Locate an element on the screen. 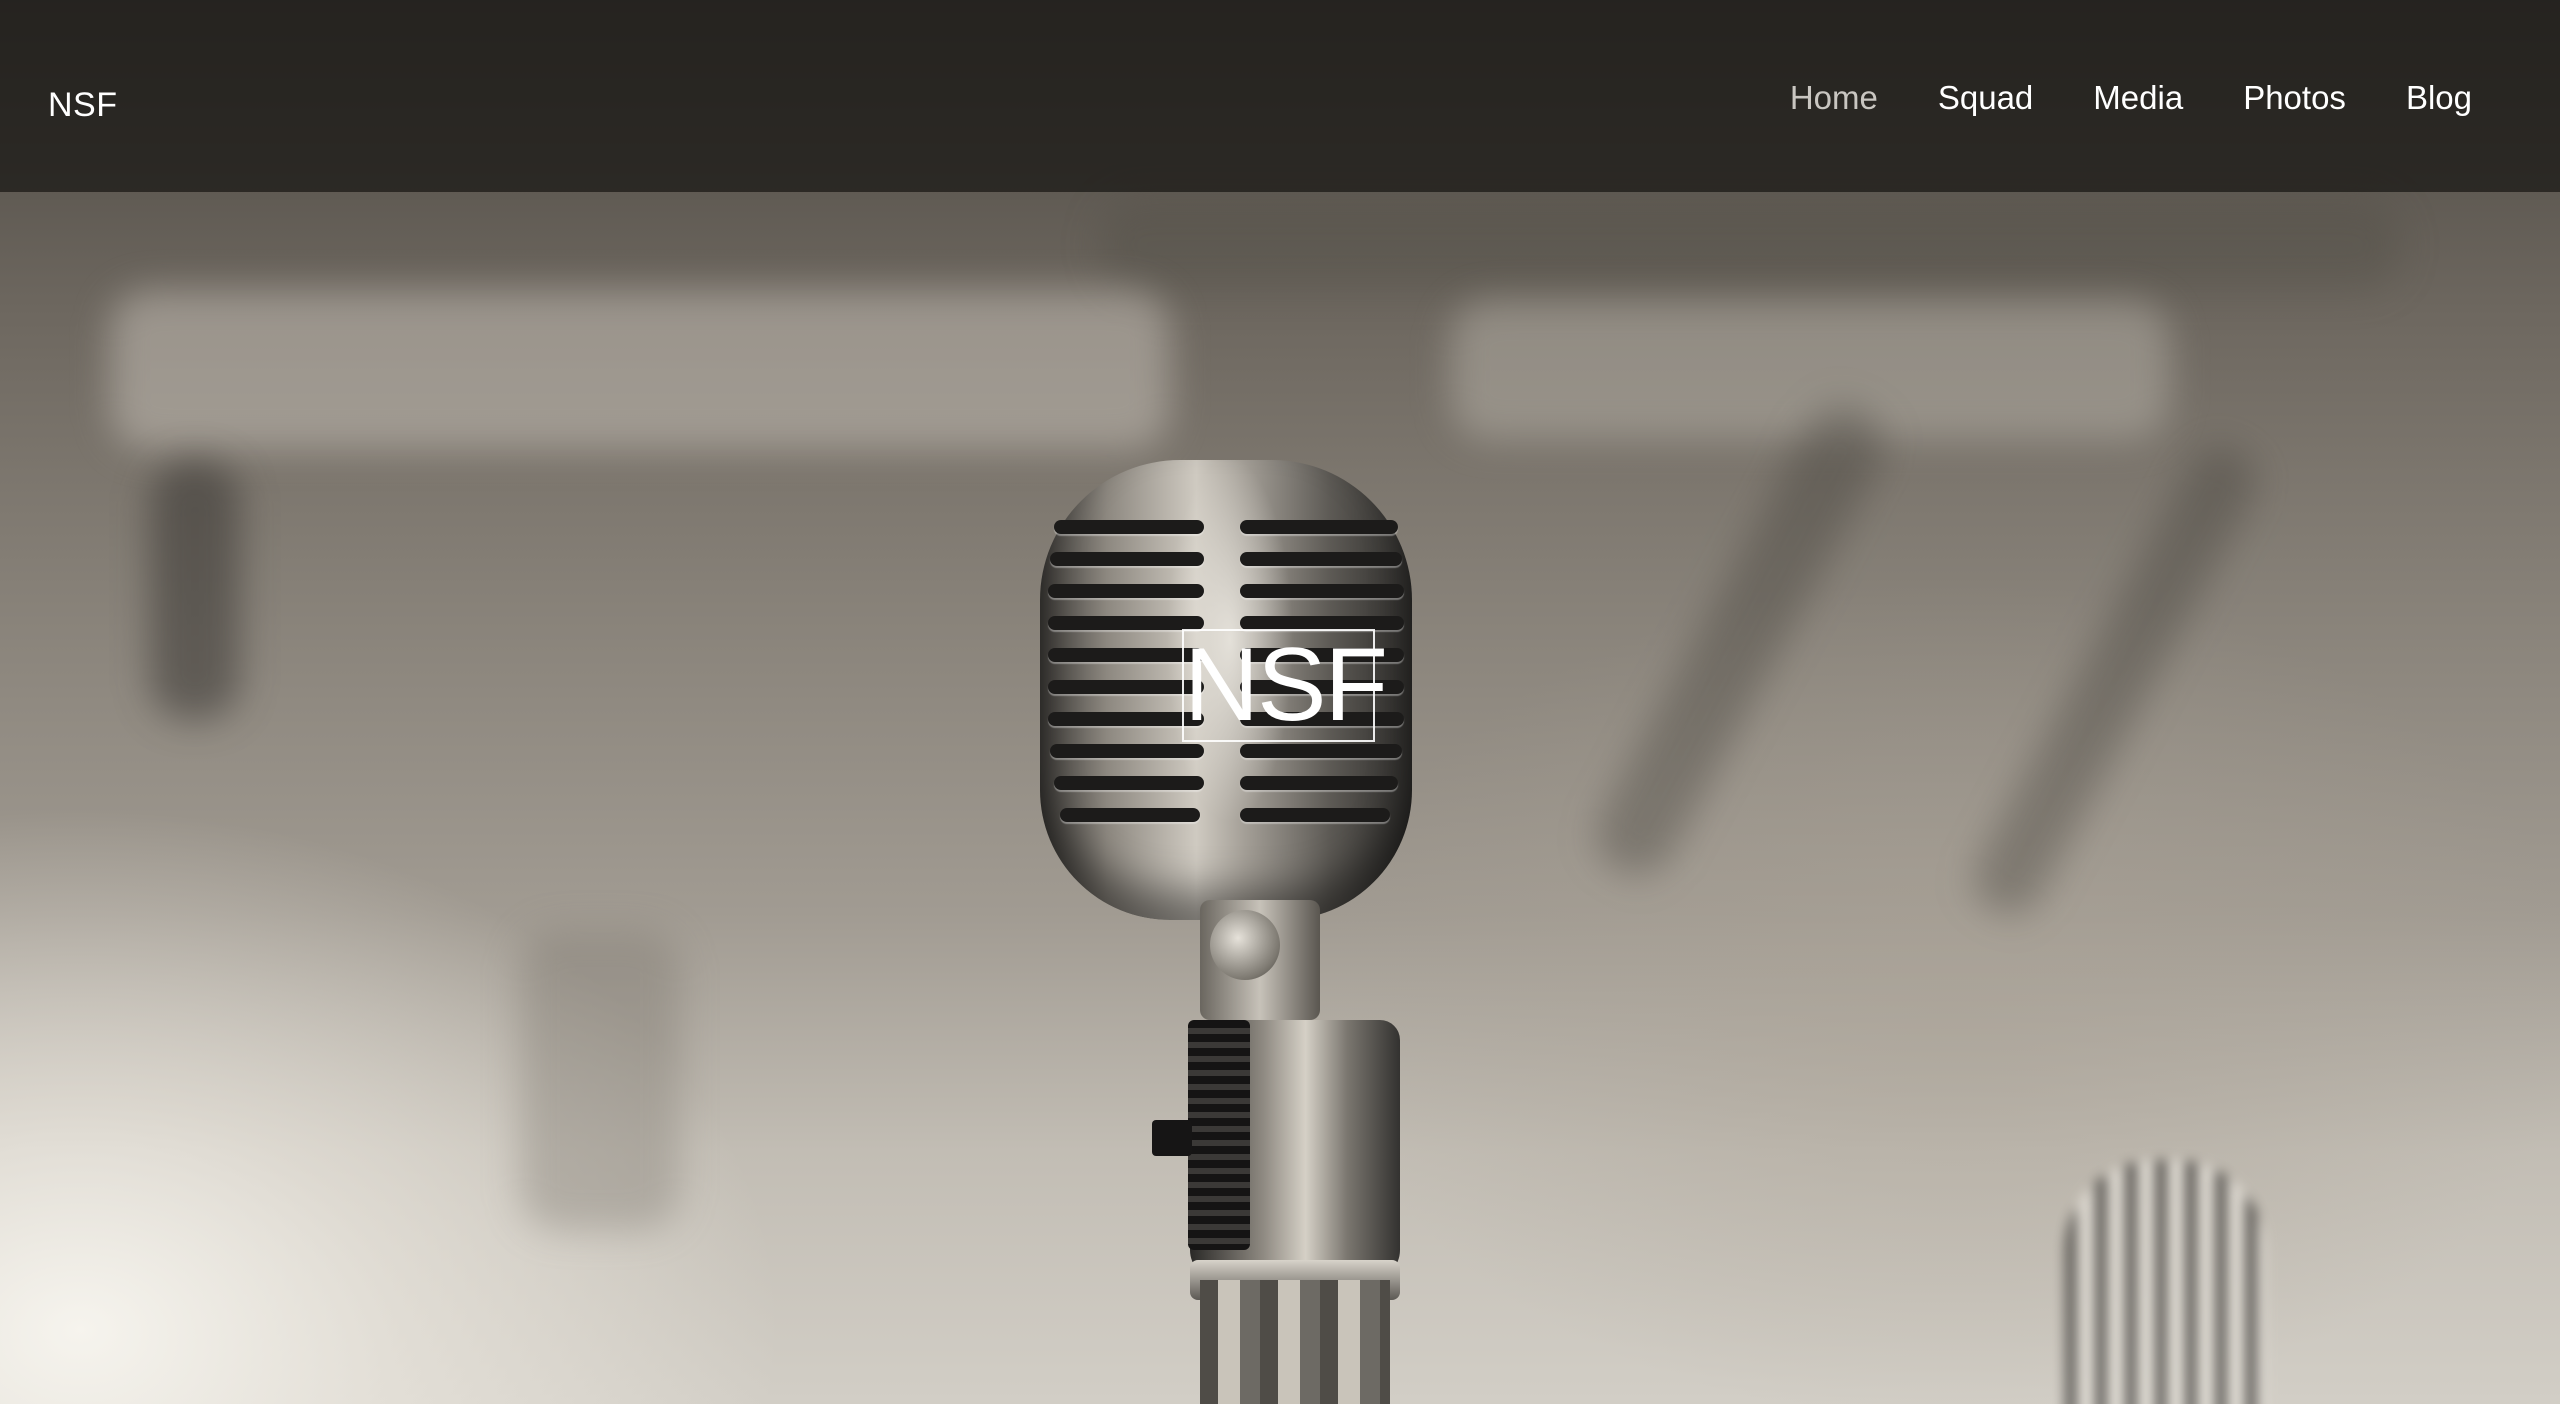 The width and height of the screenshot is (2560, 1404). nav-link-media: Media is located at coordinates (2138, 98).